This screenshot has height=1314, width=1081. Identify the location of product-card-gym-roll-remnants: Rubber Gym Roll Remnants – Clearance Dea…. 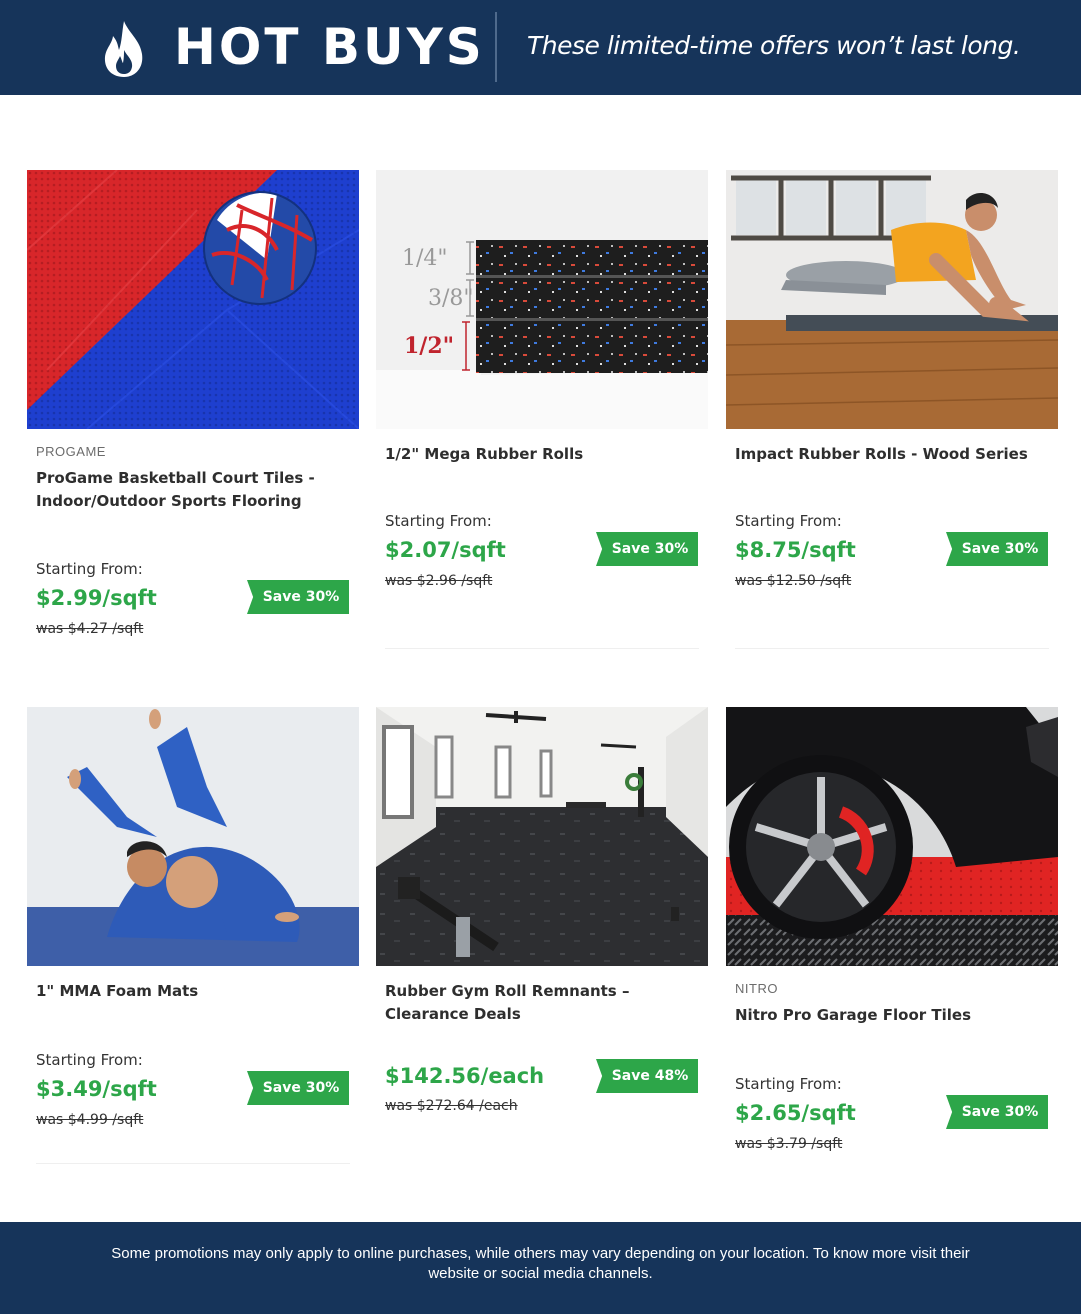
(542, 942).